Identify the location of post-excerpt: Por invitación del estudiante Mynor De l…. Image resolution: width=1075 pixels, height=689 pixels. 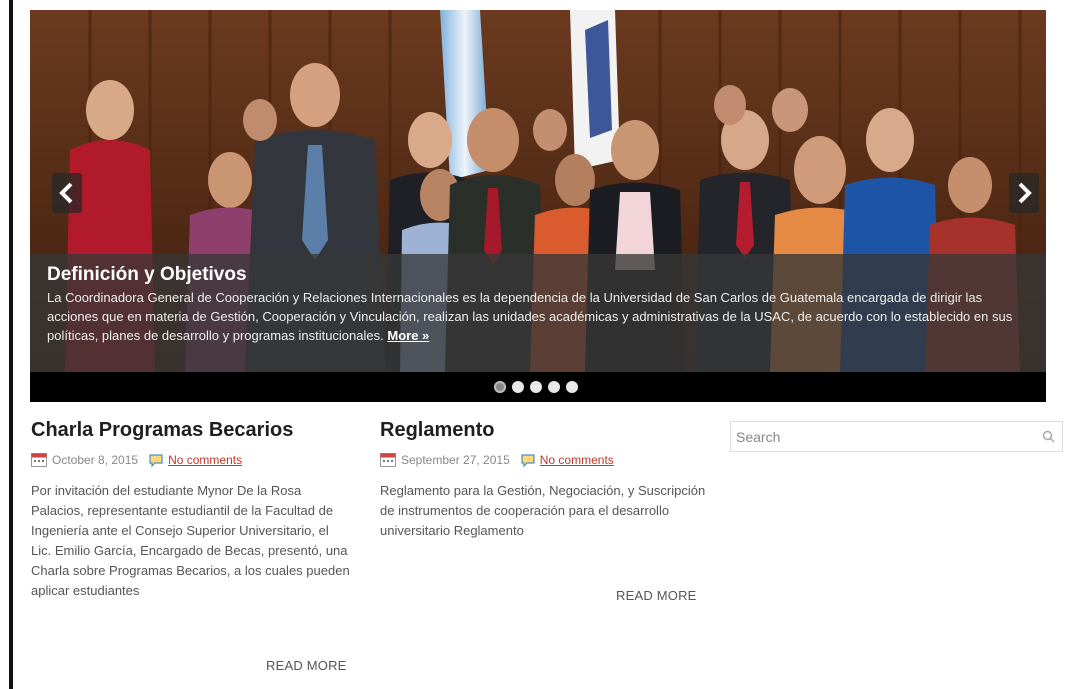
(190, 540).